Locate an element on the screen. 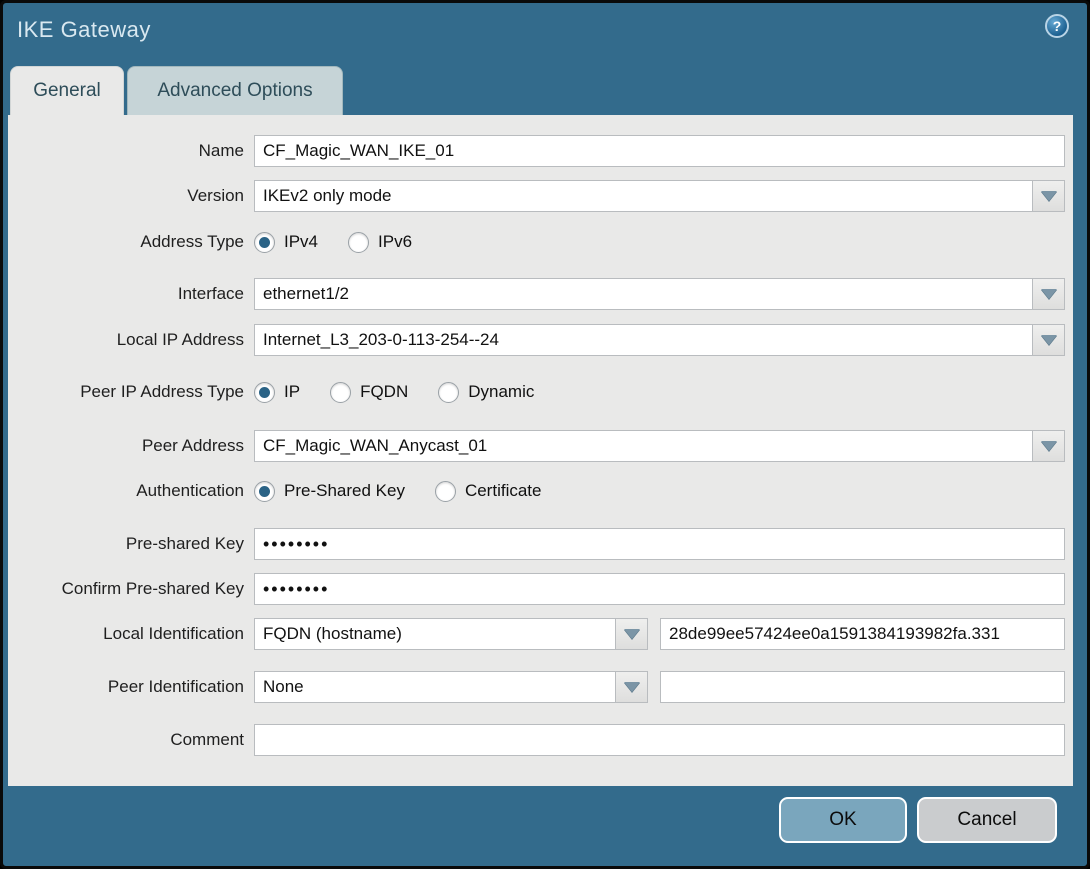 The height and width of the screenshot is (869, 1090). peer-ip-type-option-fqdn: FQDN is located at coordinates (369, 392).